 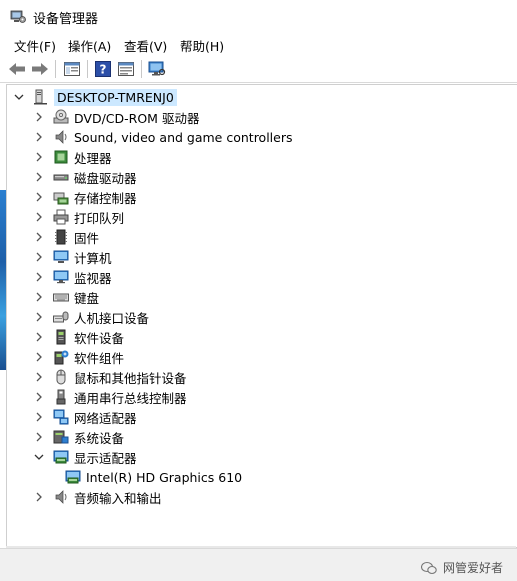 I want to click on help-icon: ?, so click(x=103, y=69).